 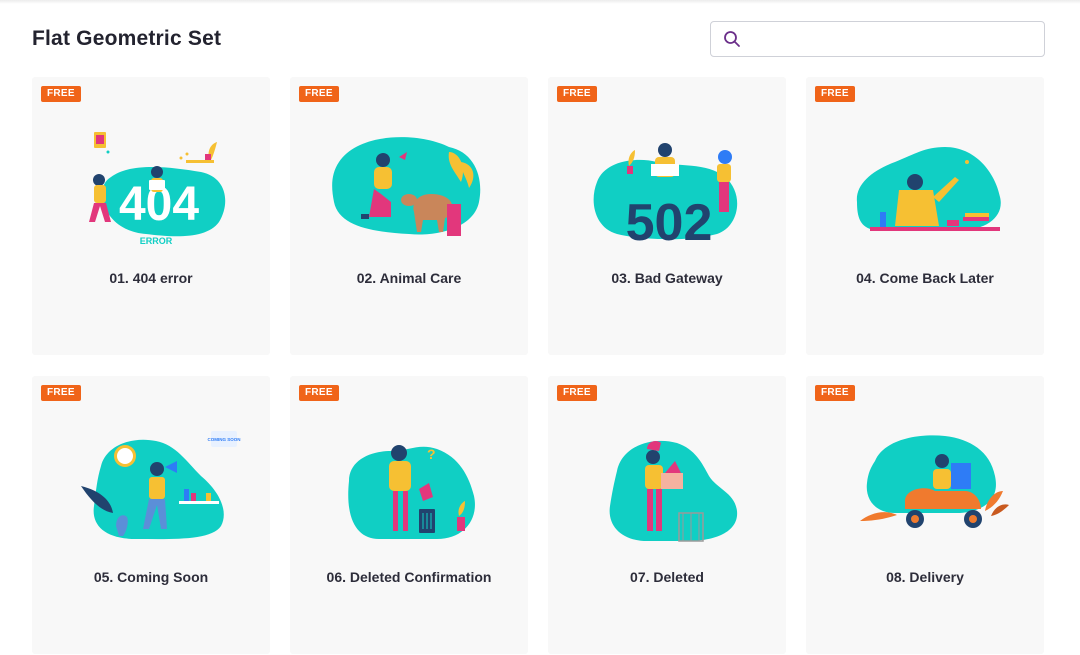 I want to click on illustration-card: FREE 08. Delivery, so click(x=925, y=515).